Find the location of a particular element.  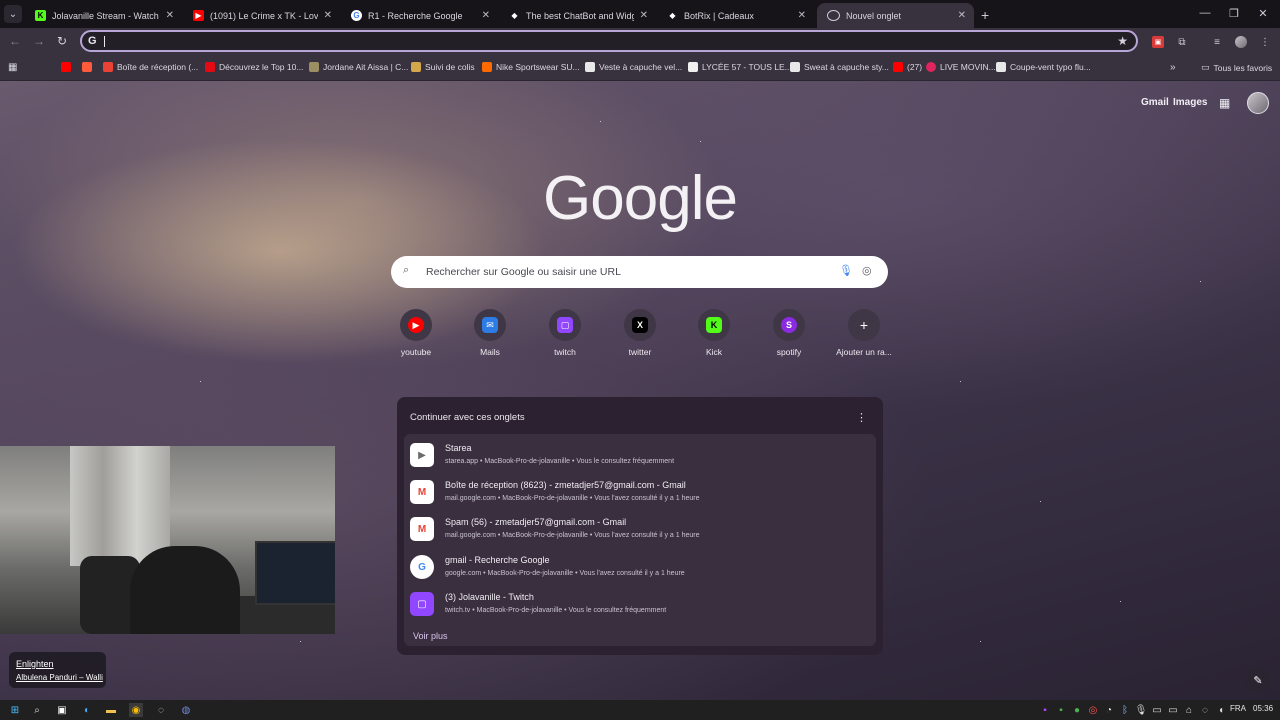

bookmark-item: (27) is located at coordinates (907, 67).